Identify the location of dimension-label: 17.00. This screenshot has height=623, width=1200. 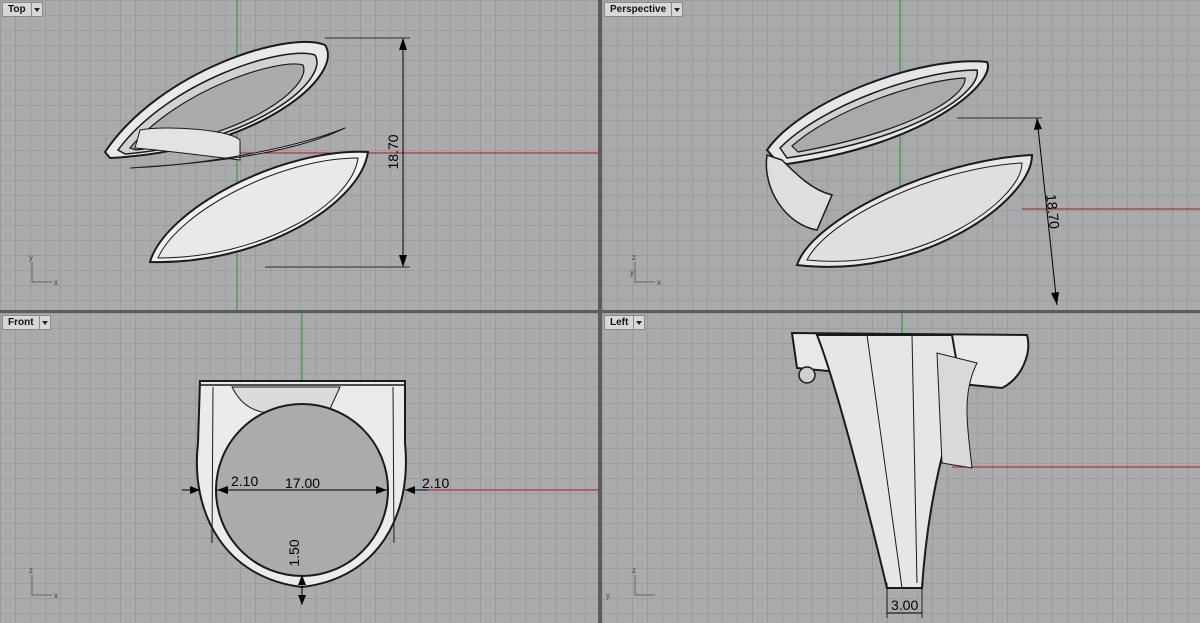
(302, 483).